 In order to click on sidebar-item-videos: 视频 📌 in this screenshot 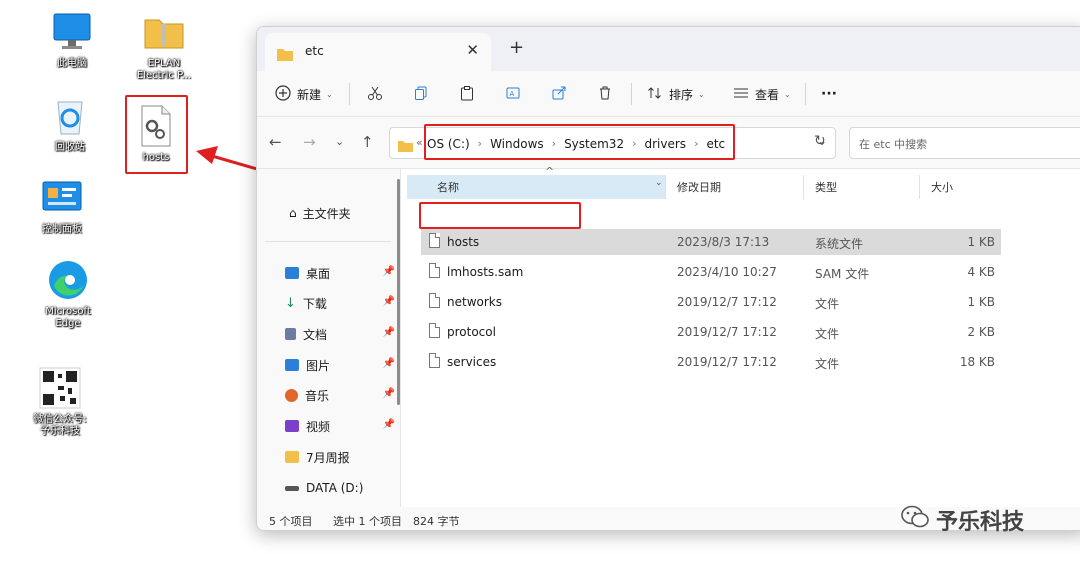, I will do `click(340, 426)`.